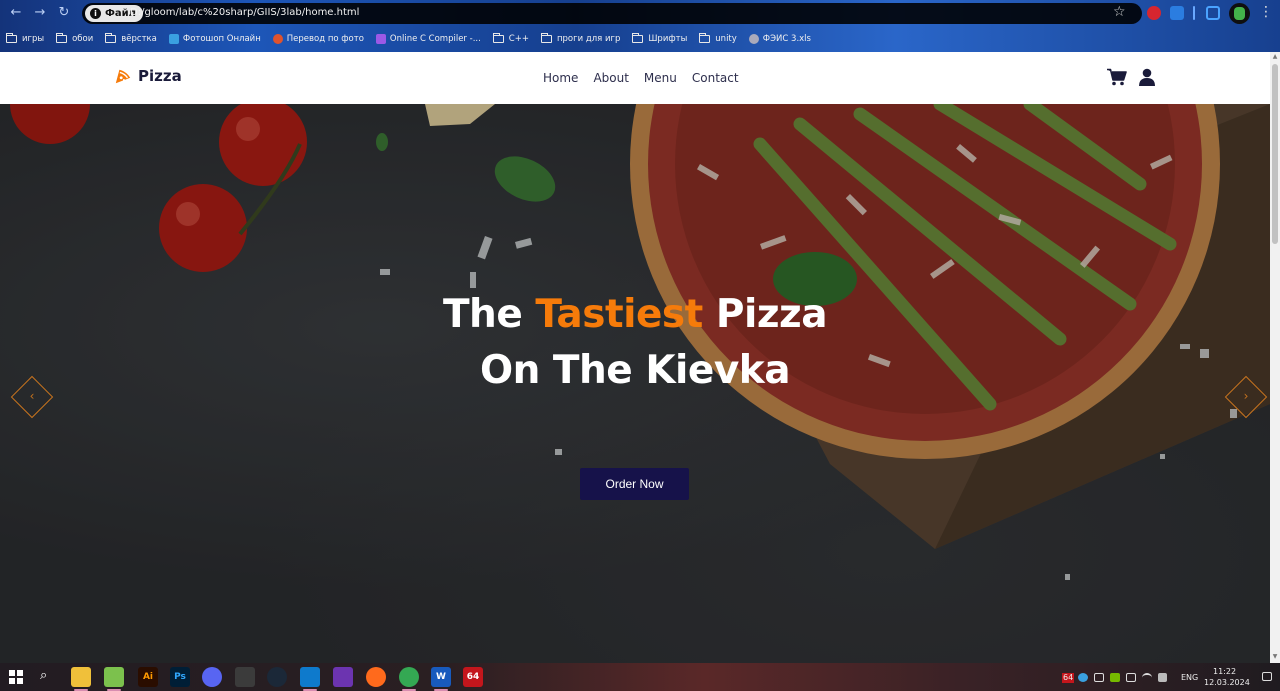 The image size is (1280, 691). What do you see at coordinates (1275, 154) in the screenshot?
I see `scroll-thumb` at bounding box center [1275, 154].